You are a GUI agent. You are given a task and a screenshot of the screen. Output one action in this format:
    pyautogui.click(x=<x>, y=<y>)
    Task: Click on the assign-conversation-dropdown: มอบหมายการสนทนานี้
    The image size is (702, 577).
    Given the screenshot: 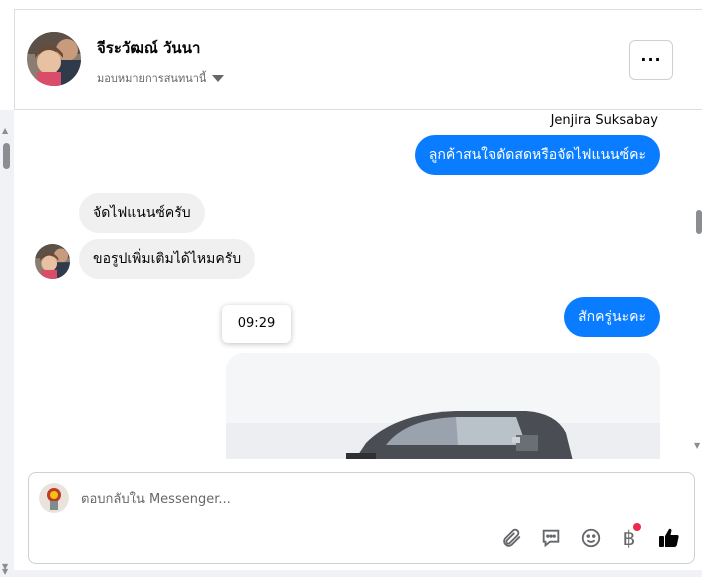 What is the action you would take?
    pyautogui.click(x=161, y=78)
    